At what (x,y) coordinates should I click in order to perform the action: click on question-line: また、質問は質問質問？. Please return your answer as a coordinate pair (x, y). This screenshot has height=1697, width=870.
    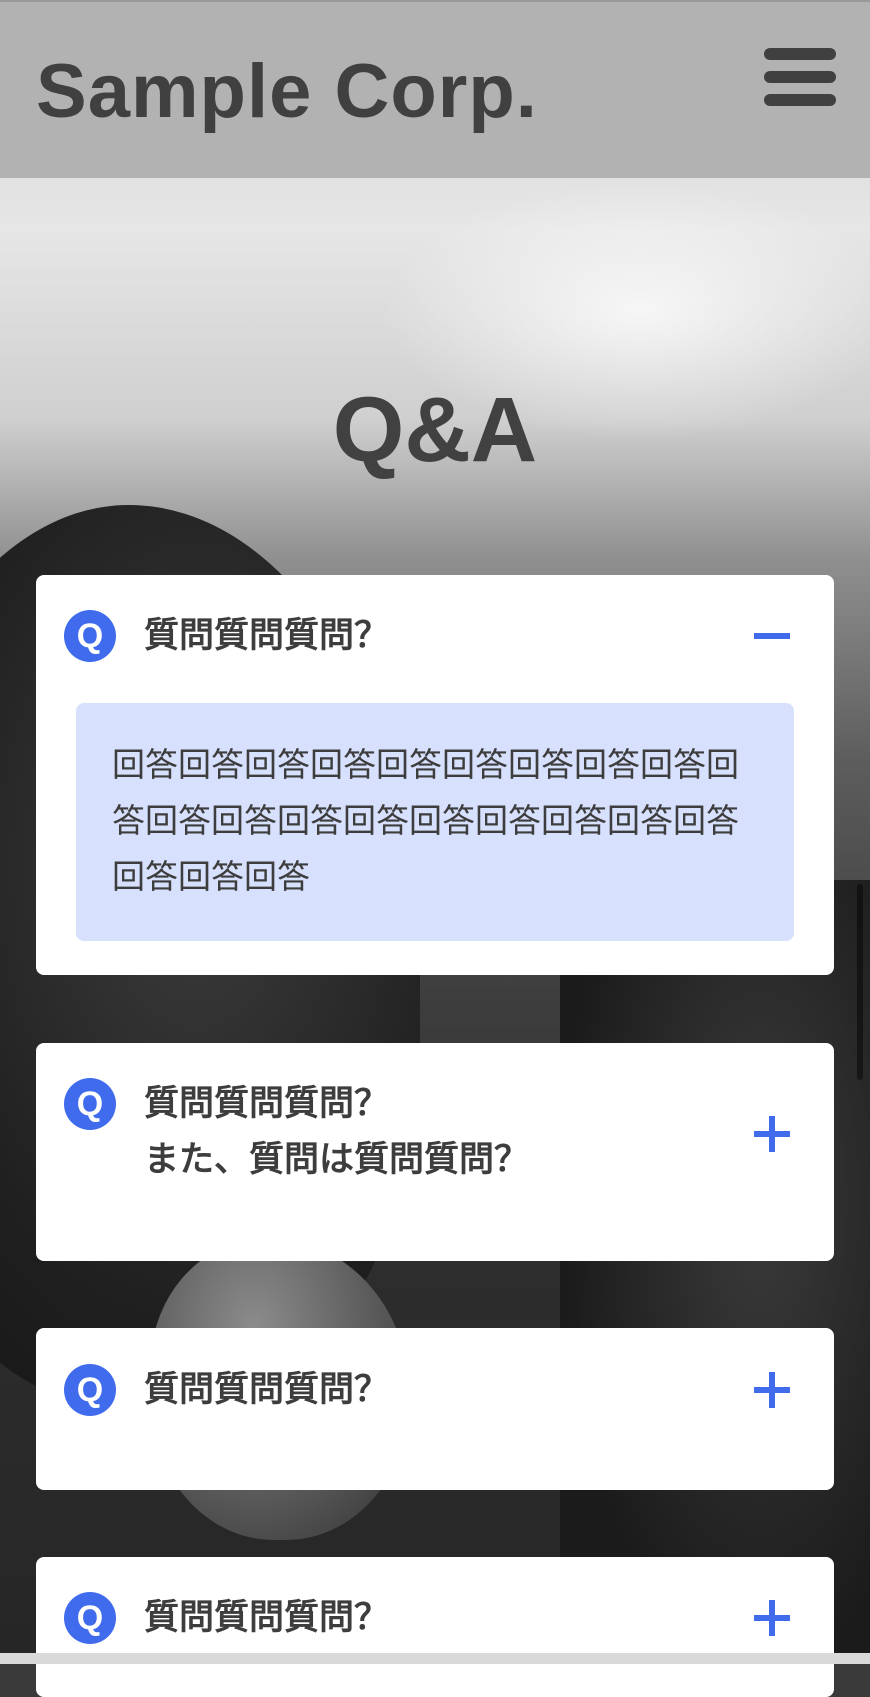
    Looking at the image, I should click on (337, 1160).